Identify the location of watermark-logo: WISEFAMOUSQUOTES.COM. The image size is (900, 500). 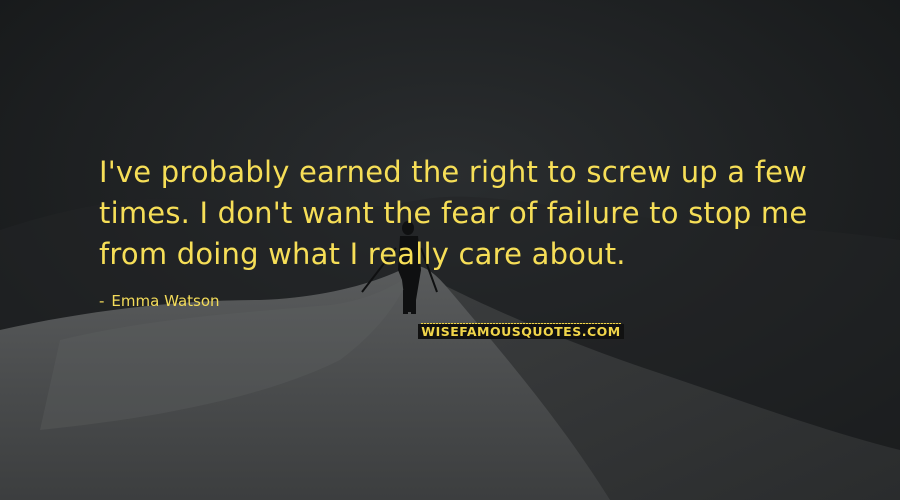
(521, 331).